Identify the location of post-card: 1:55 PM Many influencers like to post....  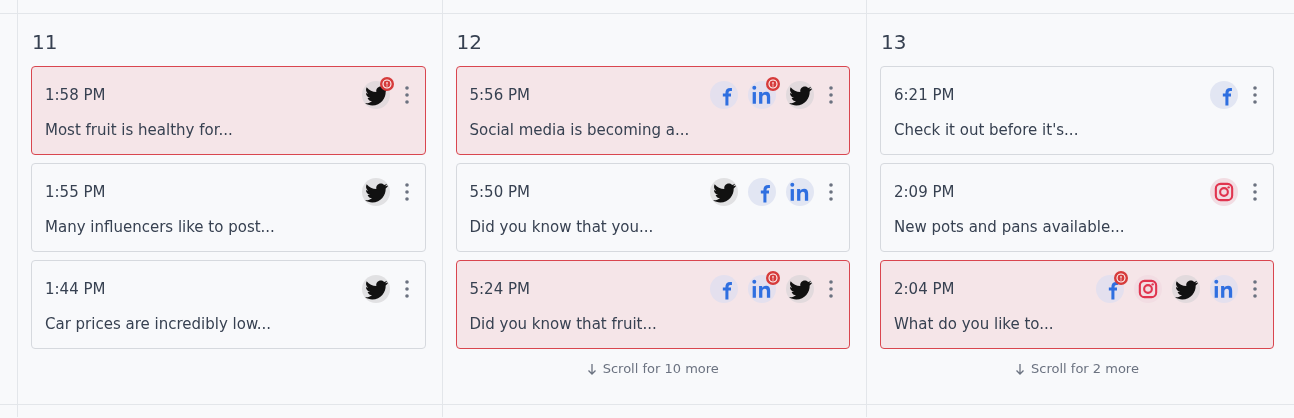
(228, 207).